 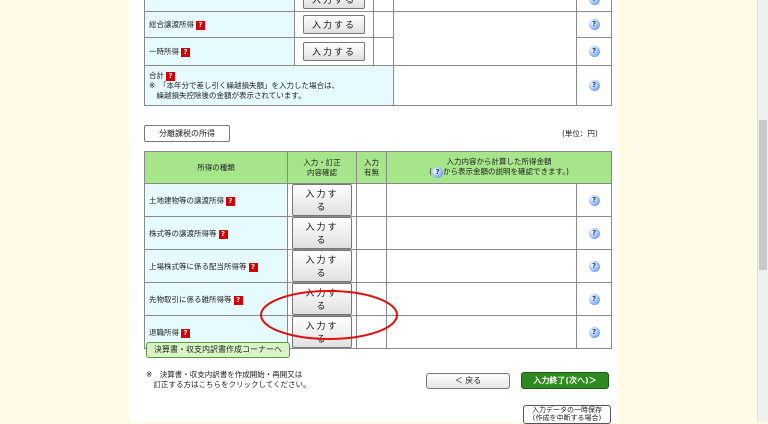 I want to click on header-input-line1: 入力・訂正, so click(x=322, y=162).